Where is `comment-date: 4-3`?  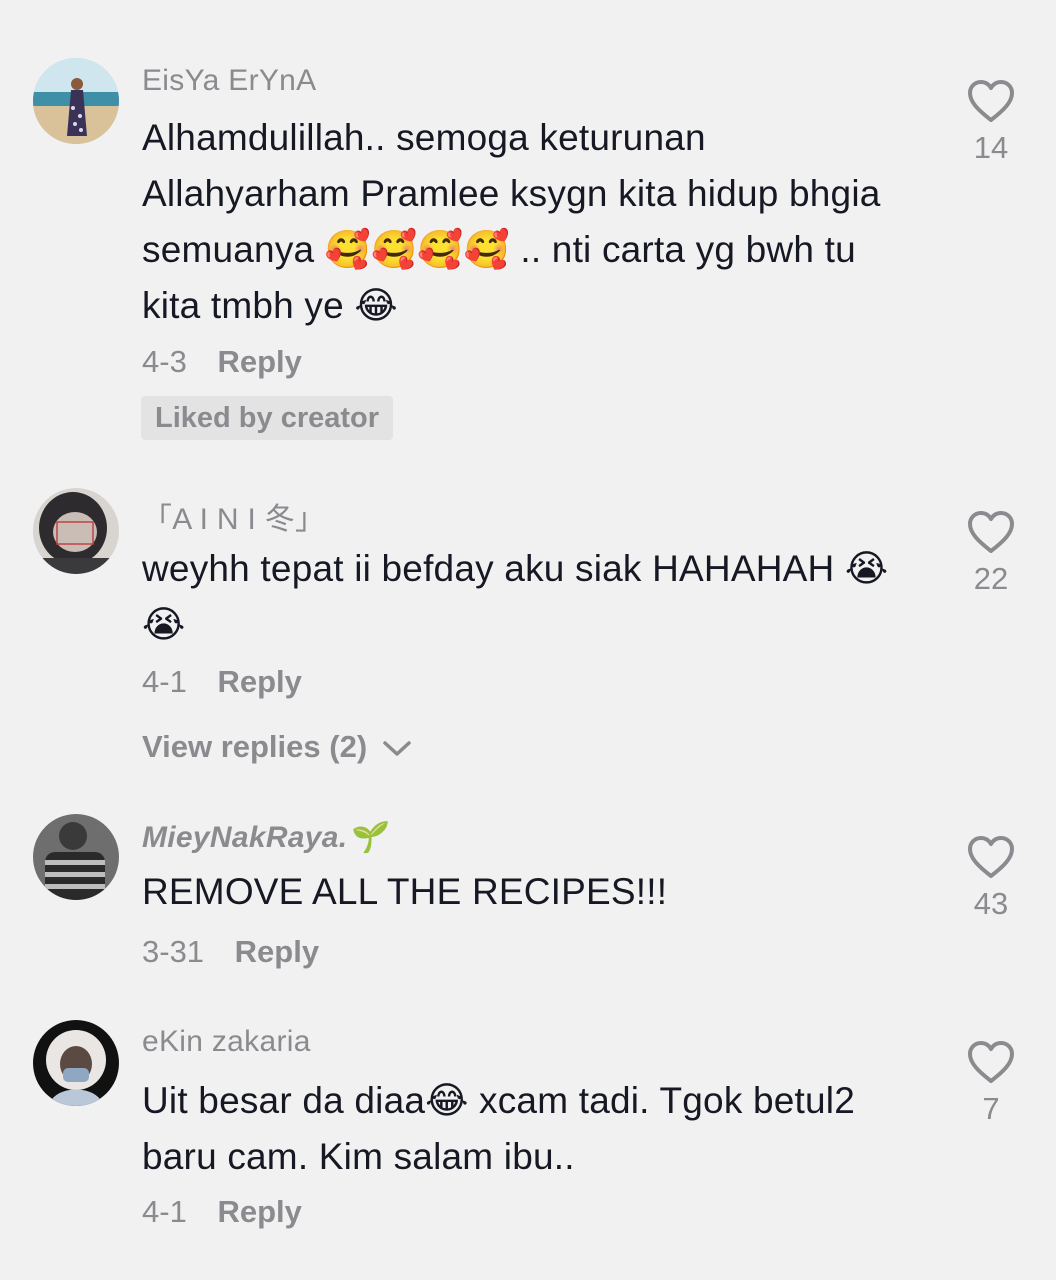 comment-date: 4-3 is located at coordinates (164, 361).